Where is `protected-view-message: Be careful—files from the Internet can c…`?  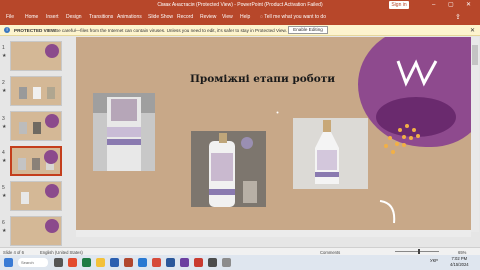 protected-view-message: Be careful—files from the Internet can c… is located at coordinates (171, 30).